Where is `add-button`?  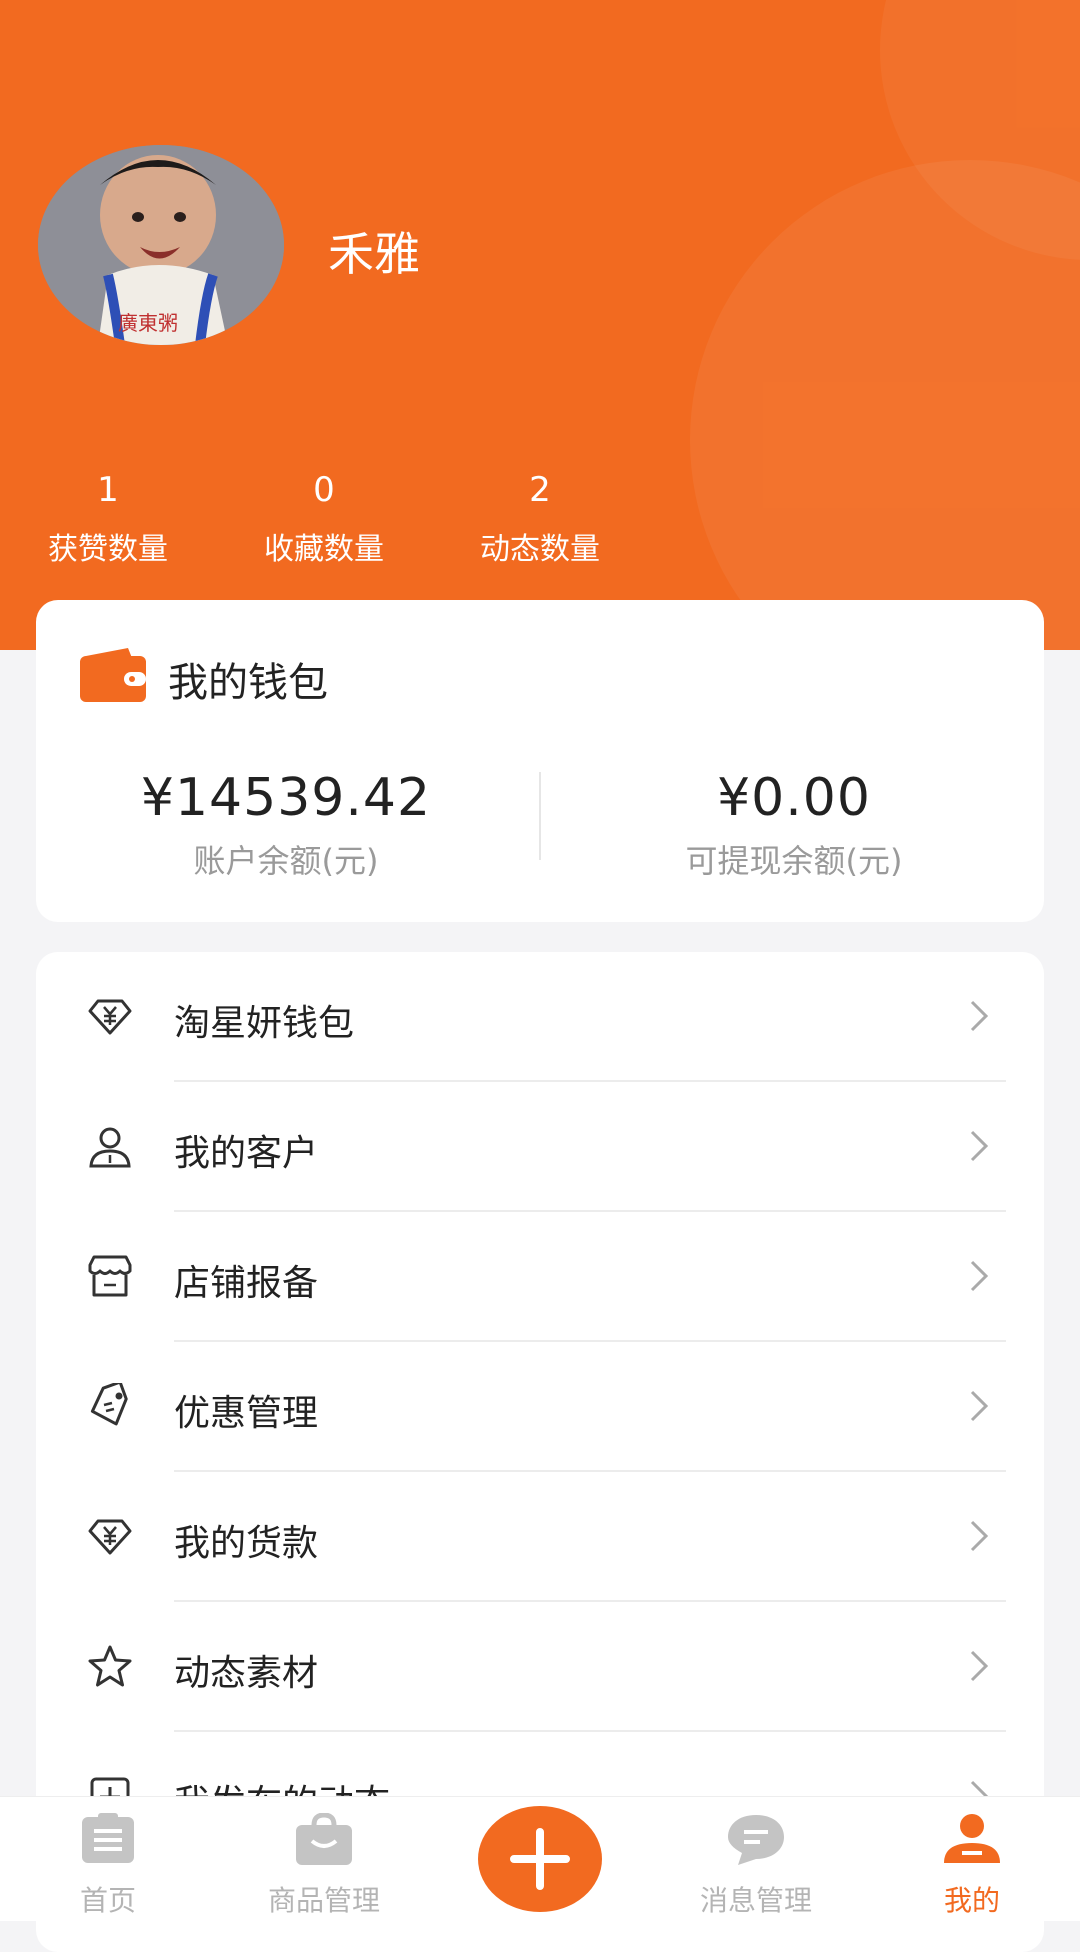 add-button is located at coordinates (540, 1859).